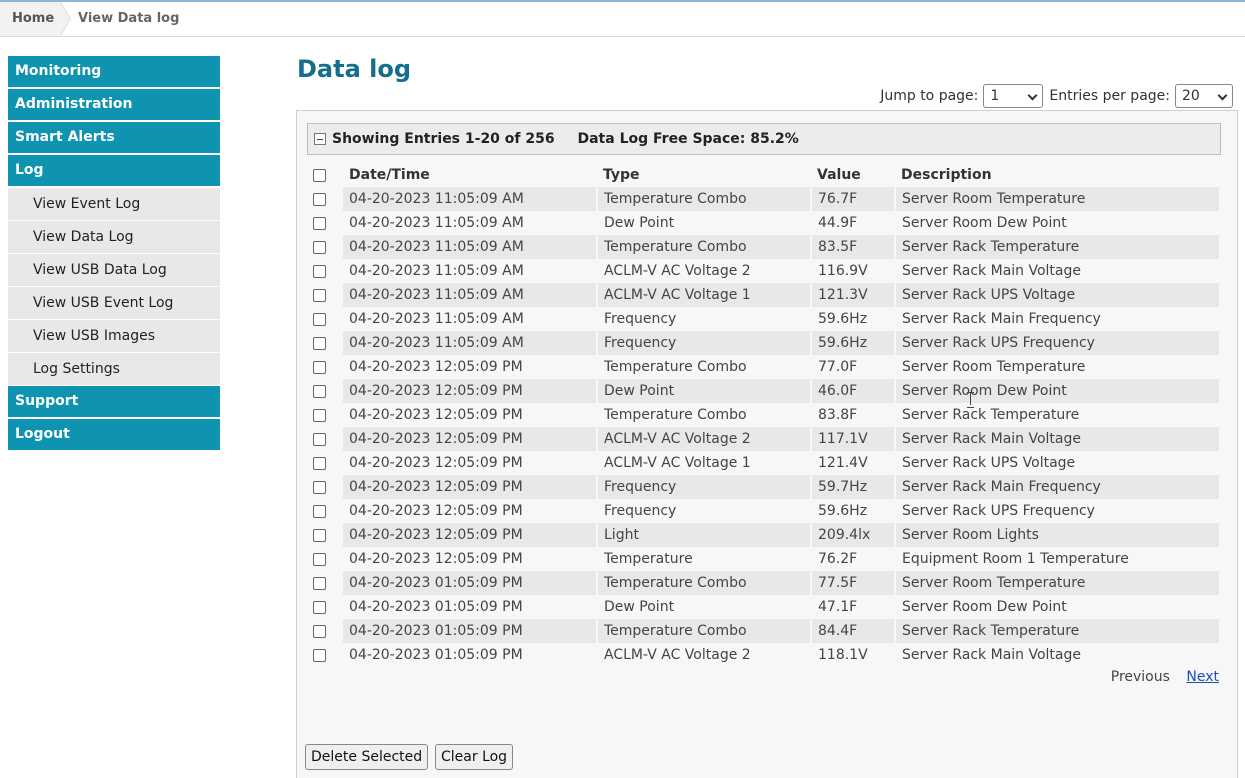 This screenshot has width=1245, height=778. I want to click on breadcrumb-current: View Data log, so click(129, 18).